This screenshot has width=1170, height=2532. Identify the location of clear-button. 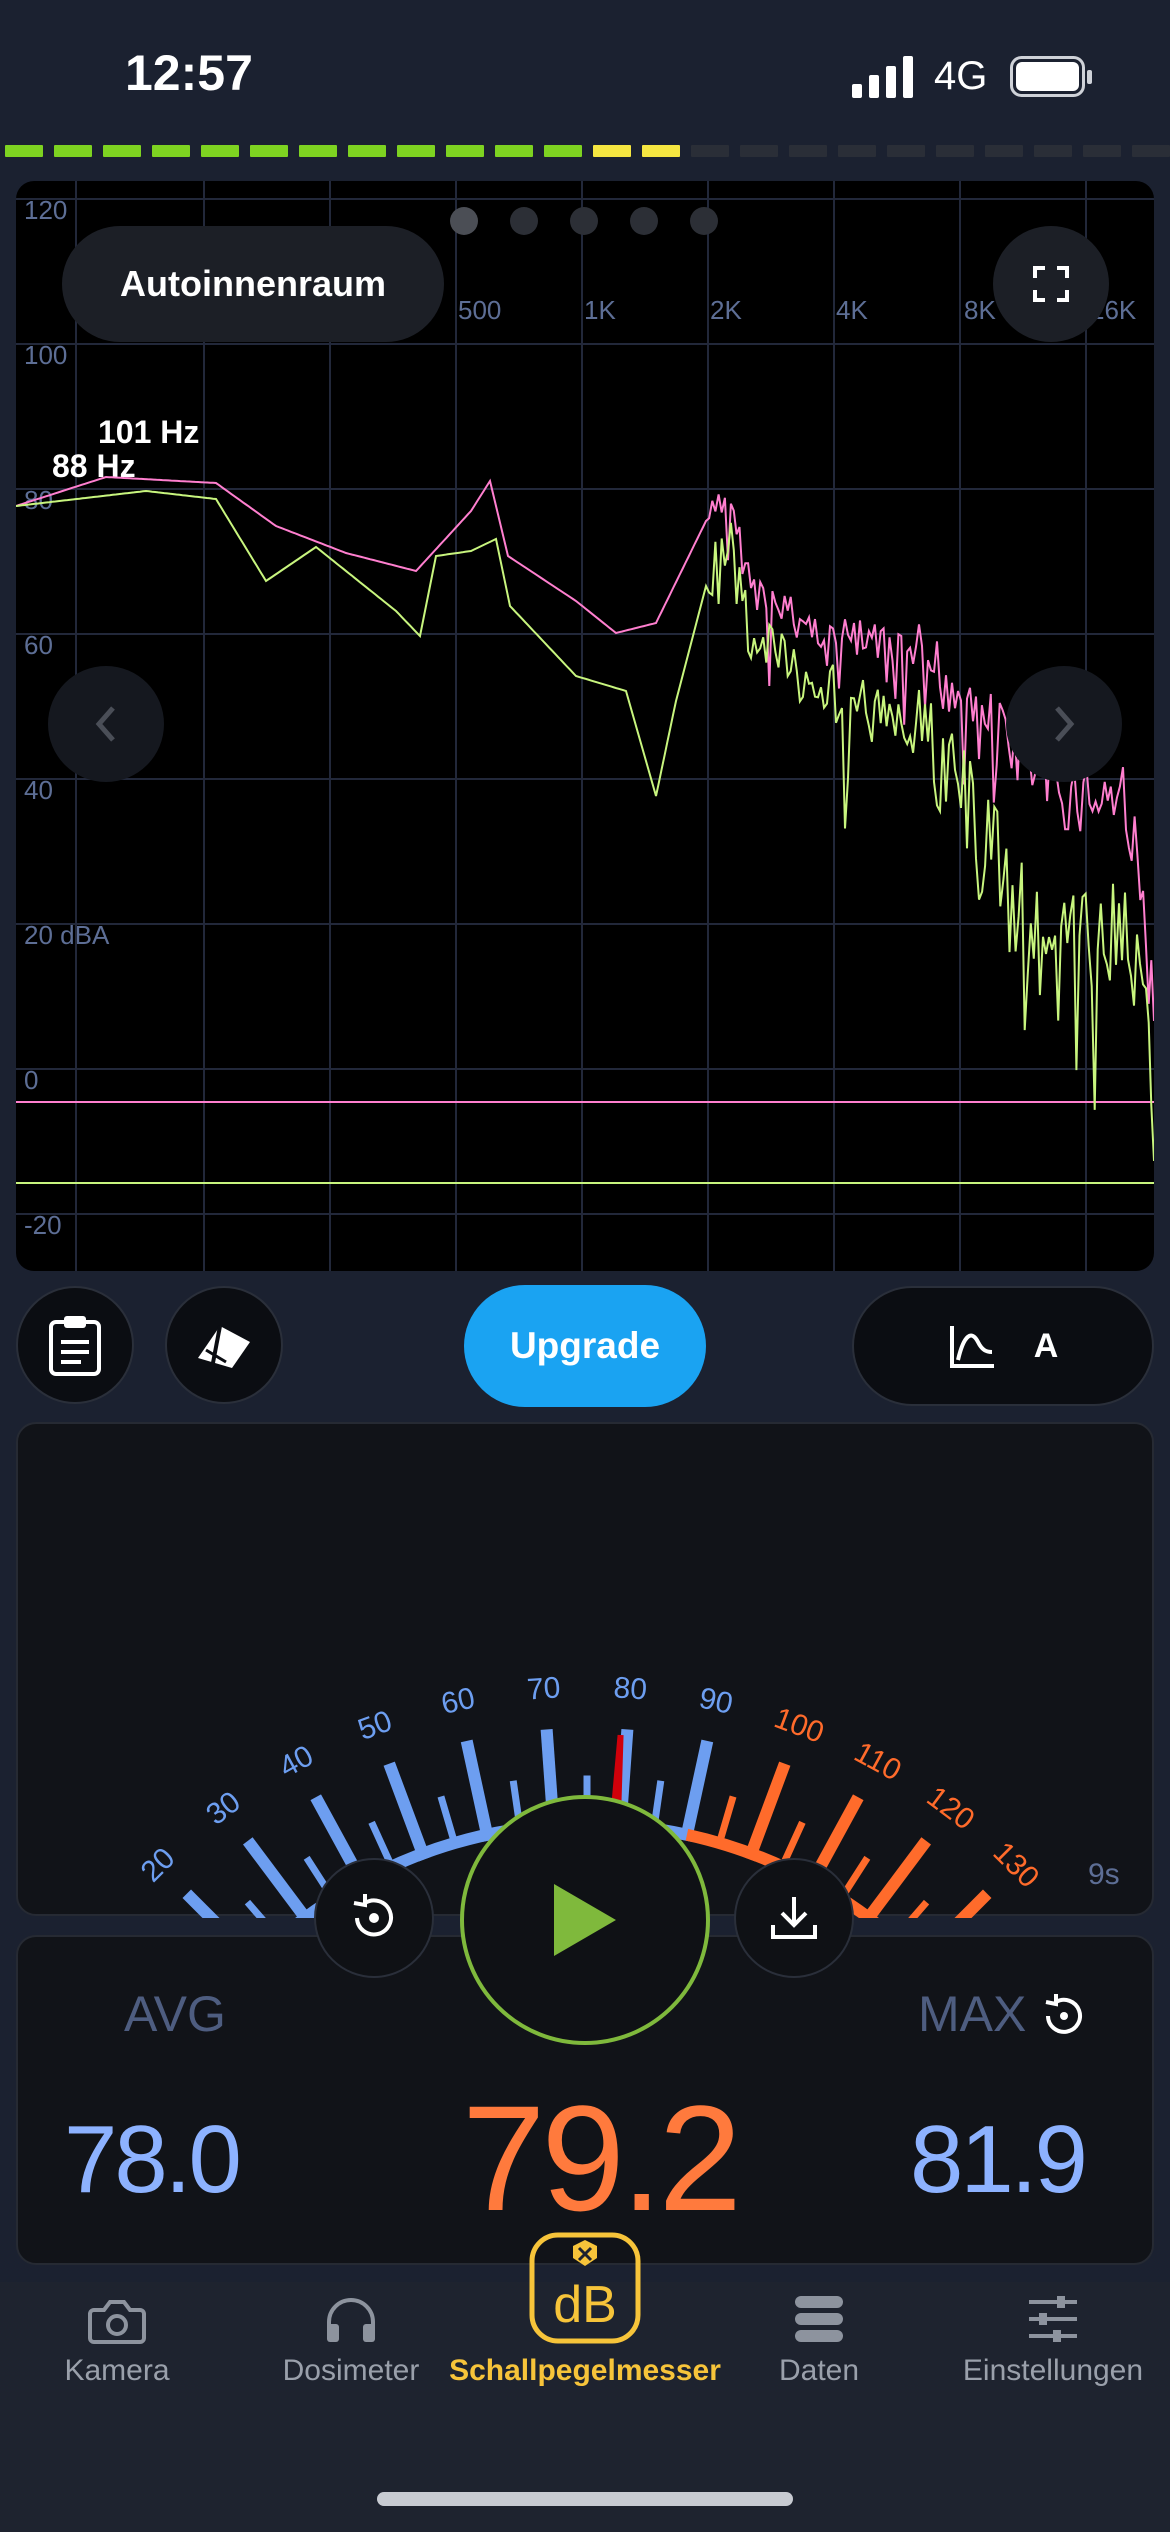
(224, 1345).